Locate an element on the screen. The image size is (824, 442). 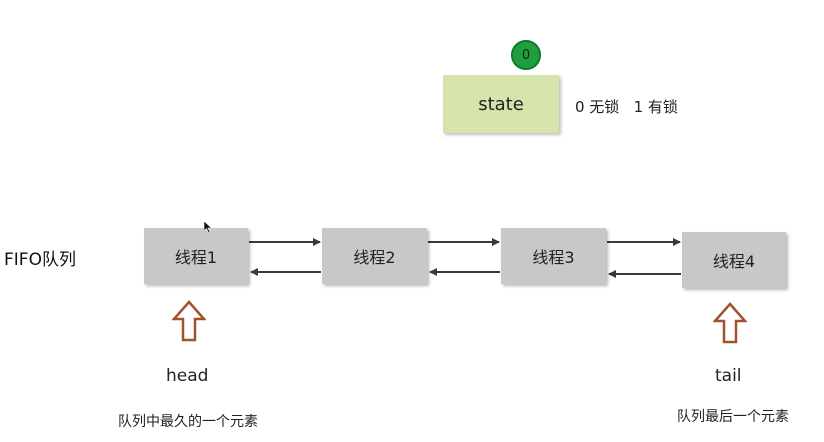
state-box: state is located at coordinates (501, 104).